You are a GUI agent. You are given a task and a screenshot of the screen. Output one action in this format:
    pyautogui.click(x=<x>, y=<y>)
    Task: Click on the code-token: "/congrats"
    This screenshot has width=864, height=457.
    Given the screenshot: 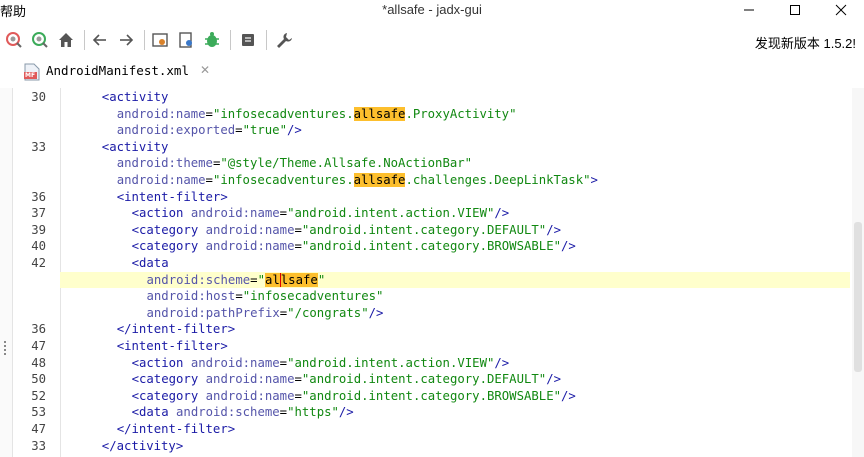 What is the action you would take?
    pyautogui.click(x=328, y=312)
    